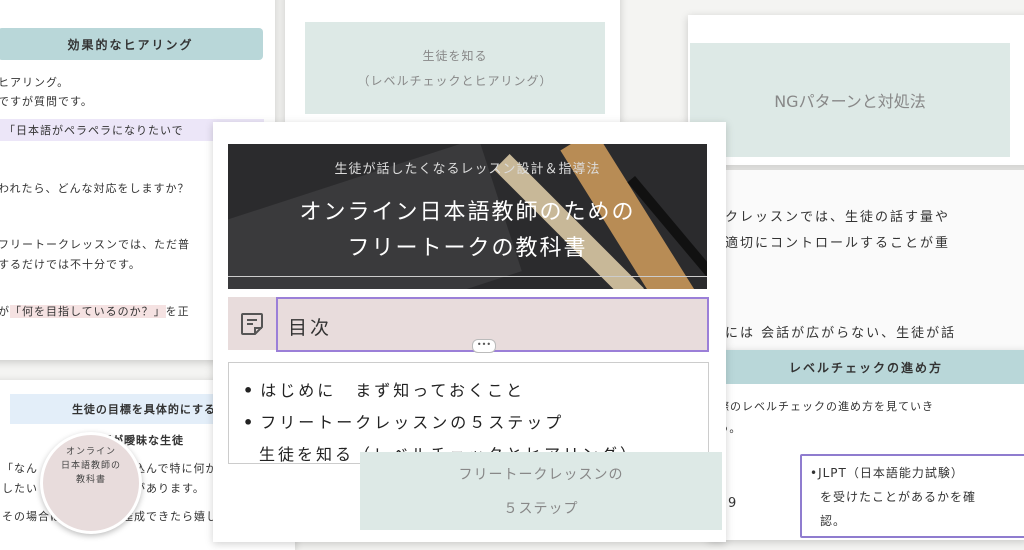 The image size is (1024, 550). I want to click on stamp-text: オンライン 日本語教師の 教科書, so click(90, 466).